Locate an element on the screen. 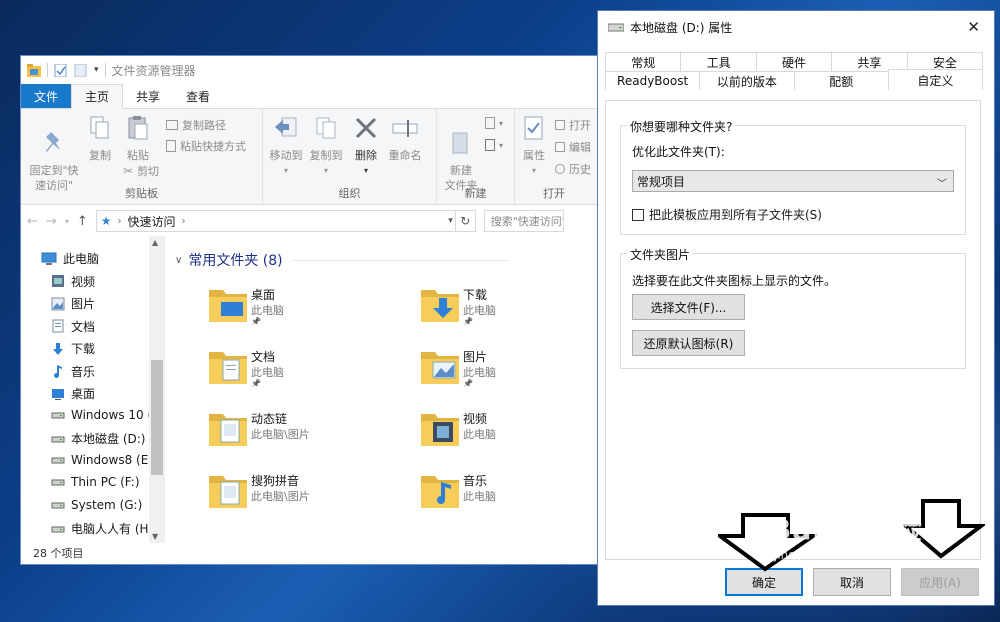 The width and height of the screenshot is (1000, 622). history-button: 历史 is located at coordinates (573, 169).